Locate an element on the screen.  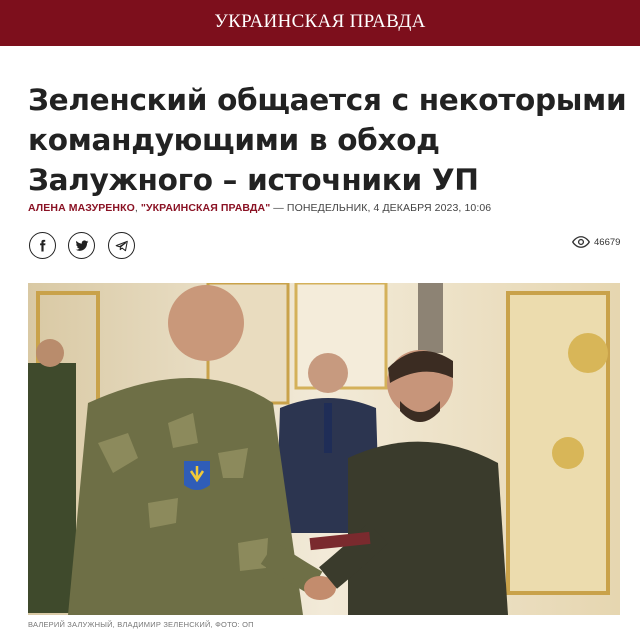
site-logo: УКРАИНСКАЯ ПРАВДА is located at coordinates (320, 22).